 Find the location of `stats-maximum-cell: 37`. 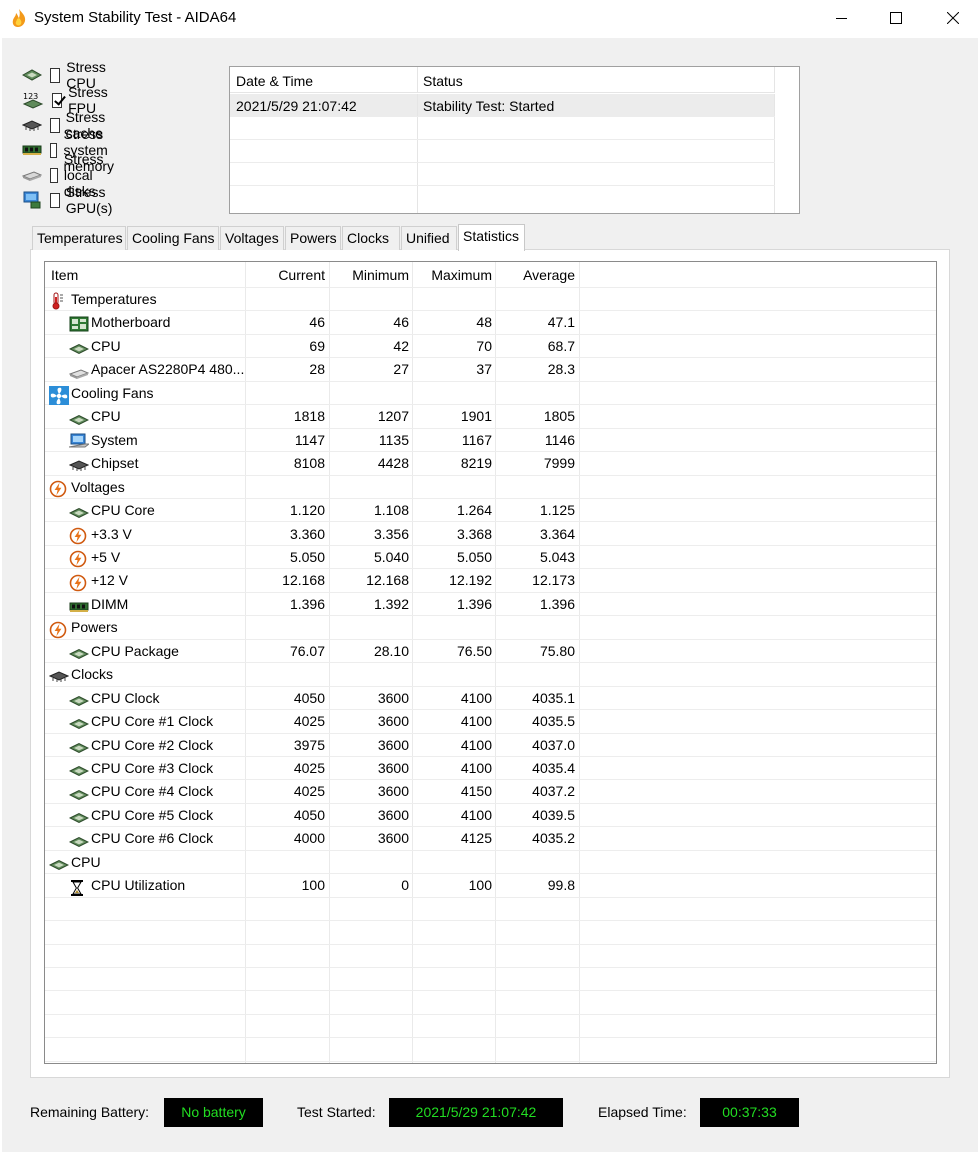

stats-maximum-cell: 37 is located at coordinates (484, 369).